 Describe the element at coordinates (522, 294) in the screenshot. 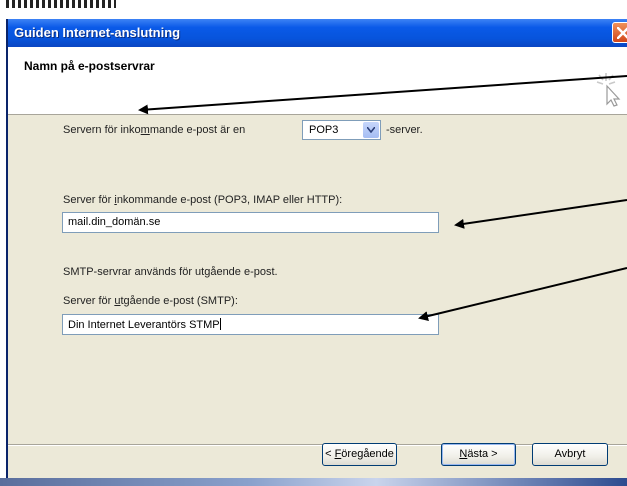

I see `annotation-arrow-outgoing-server` at that location.